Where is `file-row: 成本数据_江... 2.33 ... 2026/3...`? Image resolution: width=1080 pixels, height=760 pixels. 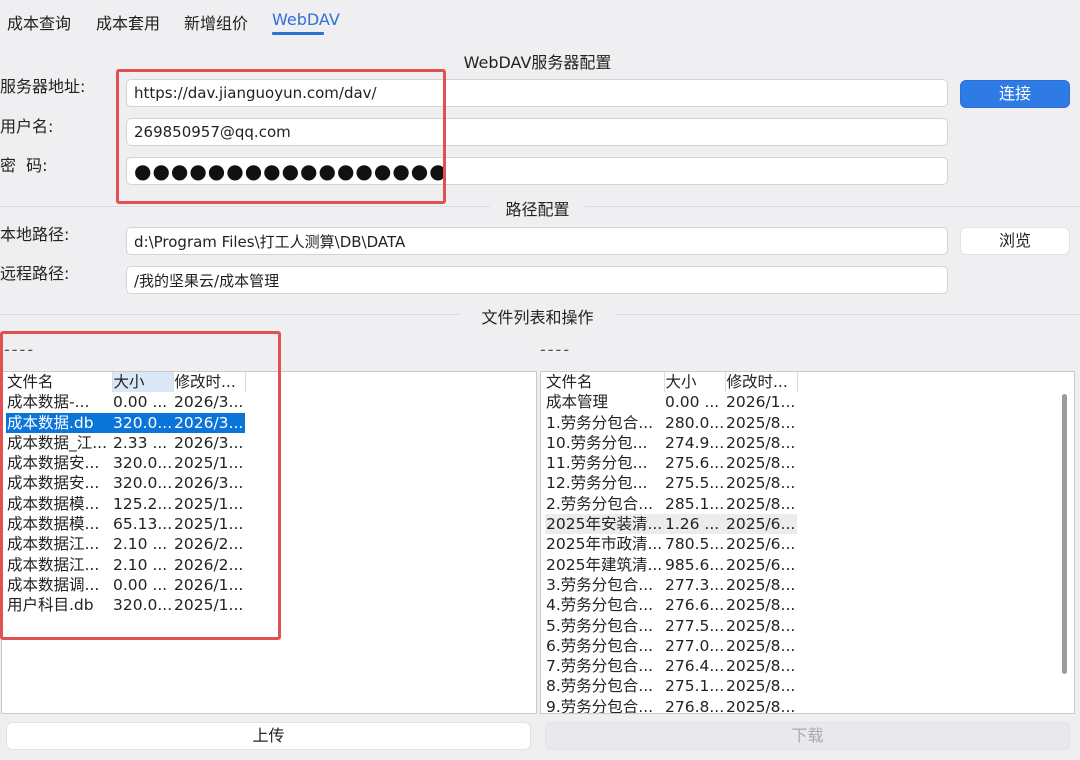 file-row: 成本数据_江... 2.33 ... 2026/3... is located at coordinates (125, 443).